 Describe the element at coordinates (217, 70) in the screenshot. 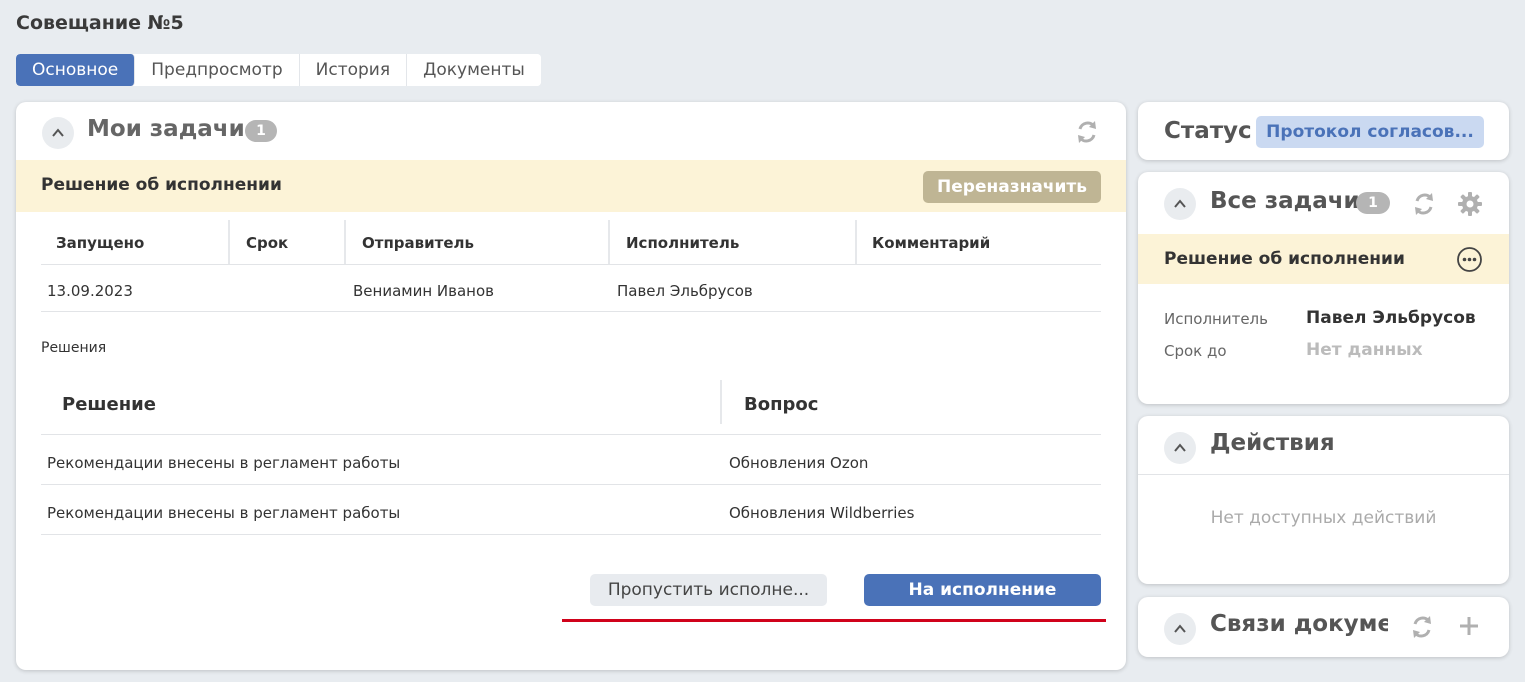

I see `tab-preview: Предпросмотр` at that location.